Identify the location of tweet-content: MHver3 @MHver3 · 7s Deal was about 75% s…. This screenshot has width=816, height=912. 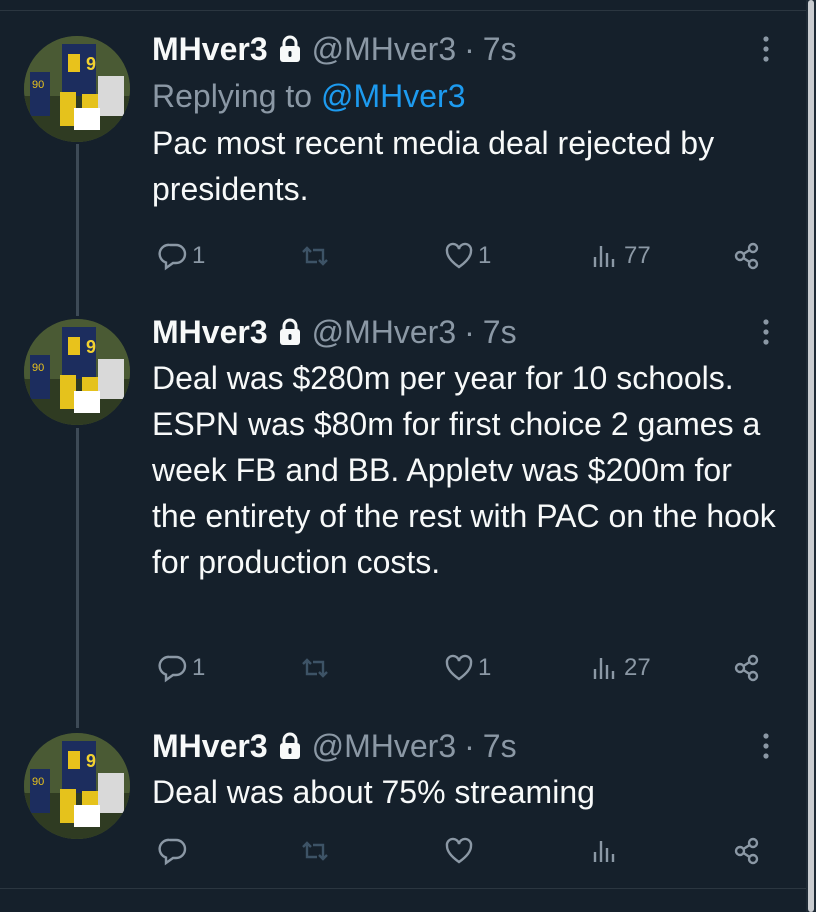
(467, 771).